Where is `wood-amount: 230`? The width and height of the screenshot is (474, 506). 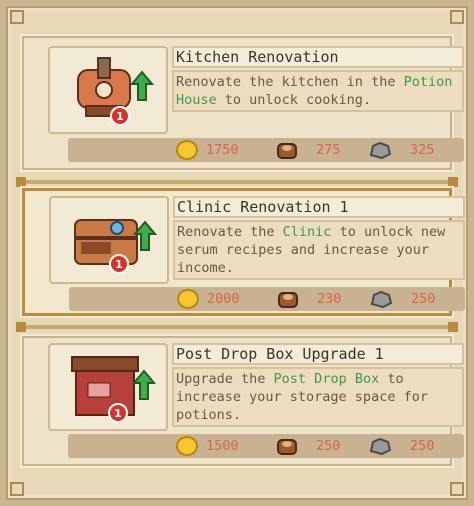 wood-amount: 230 is located at coordinates (329, 299).